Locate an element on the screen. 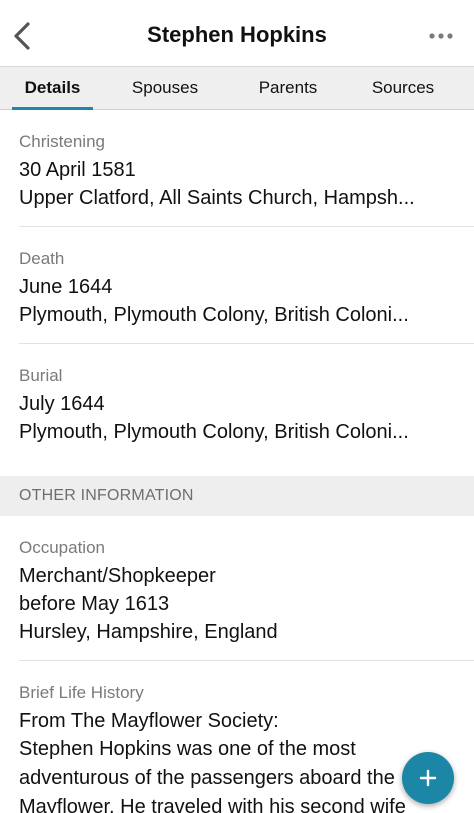  event-label: Death is located at coordinates (42, 258).